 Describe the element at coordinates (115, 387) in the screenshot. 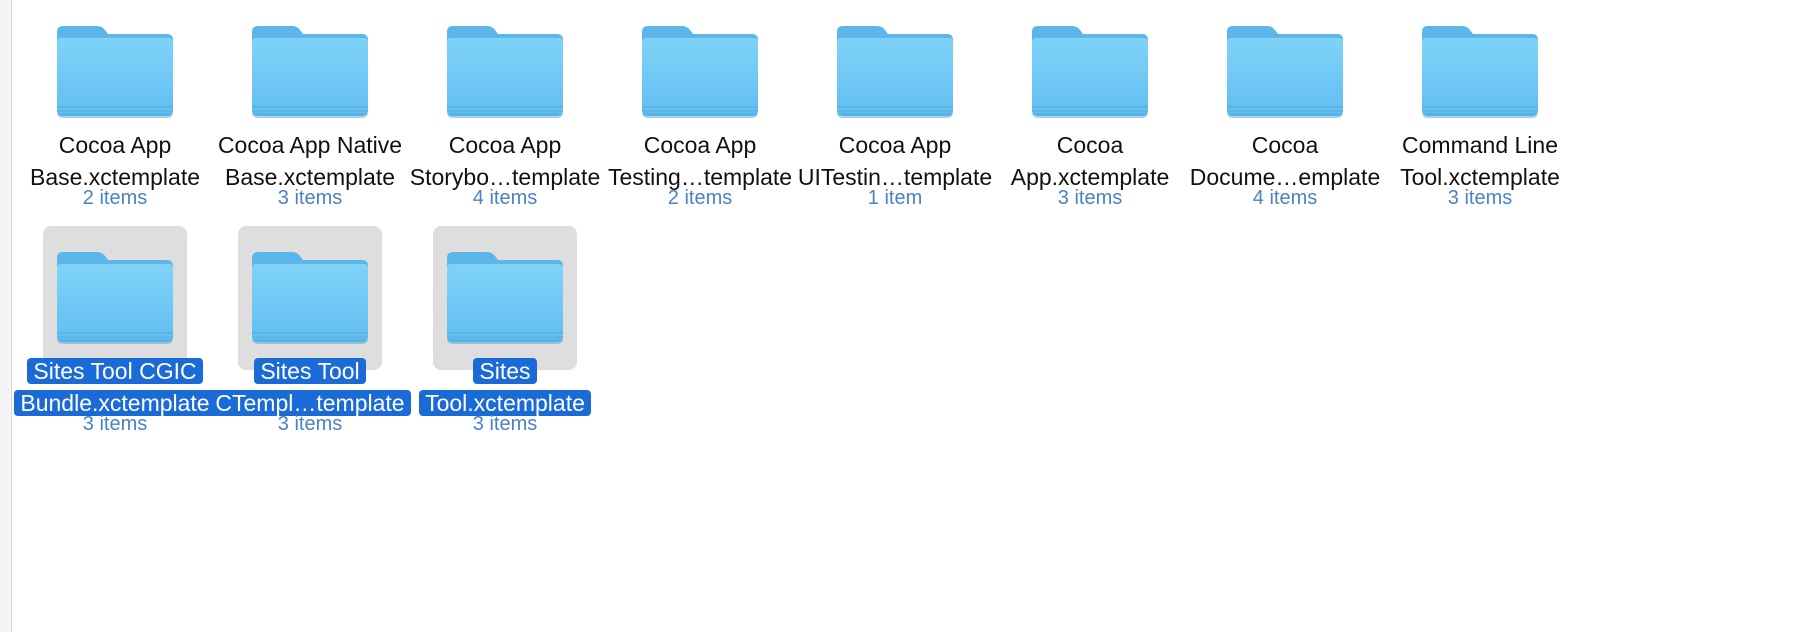

I see `folder-name: Sites Tool CGIC Bundle.xctemplate` at that location.